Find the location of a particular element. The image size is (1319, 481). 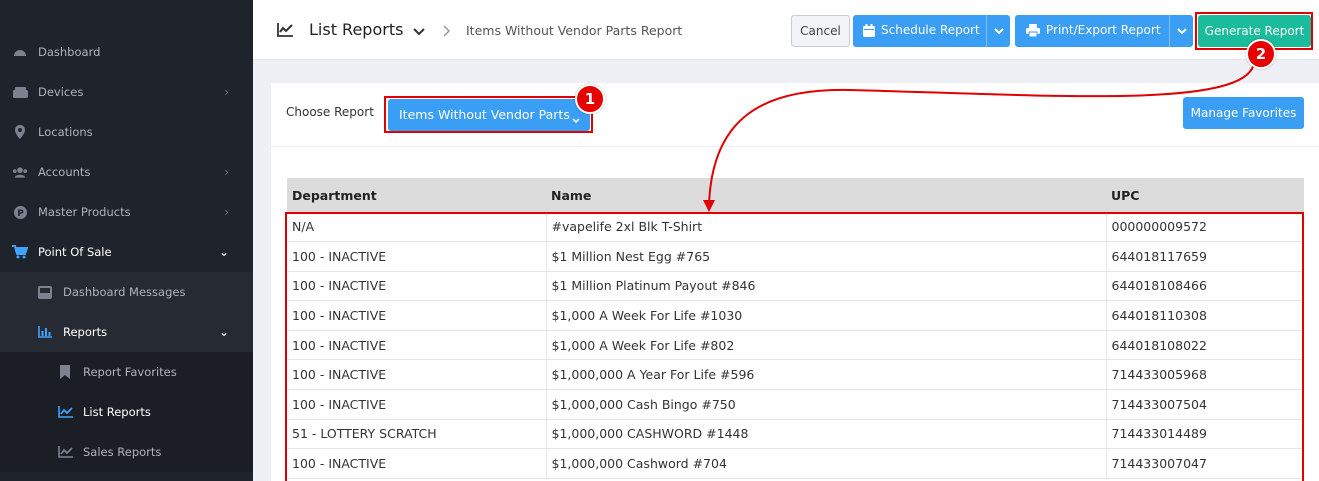

cancel-button: Cancel is located at coordinates (820, 31).